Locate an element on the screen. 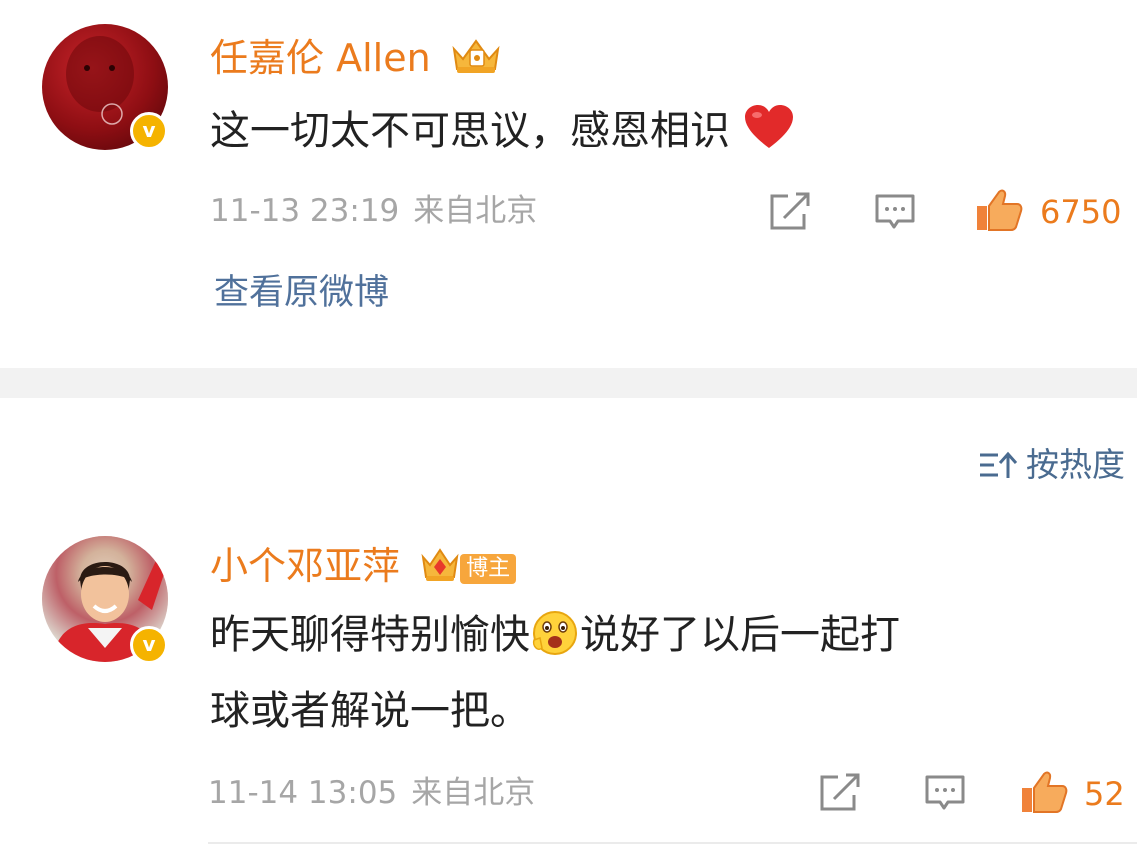 The image size is (1137, 850). timestamp: 11-14 13:05 is located at coordinates (303, 793).